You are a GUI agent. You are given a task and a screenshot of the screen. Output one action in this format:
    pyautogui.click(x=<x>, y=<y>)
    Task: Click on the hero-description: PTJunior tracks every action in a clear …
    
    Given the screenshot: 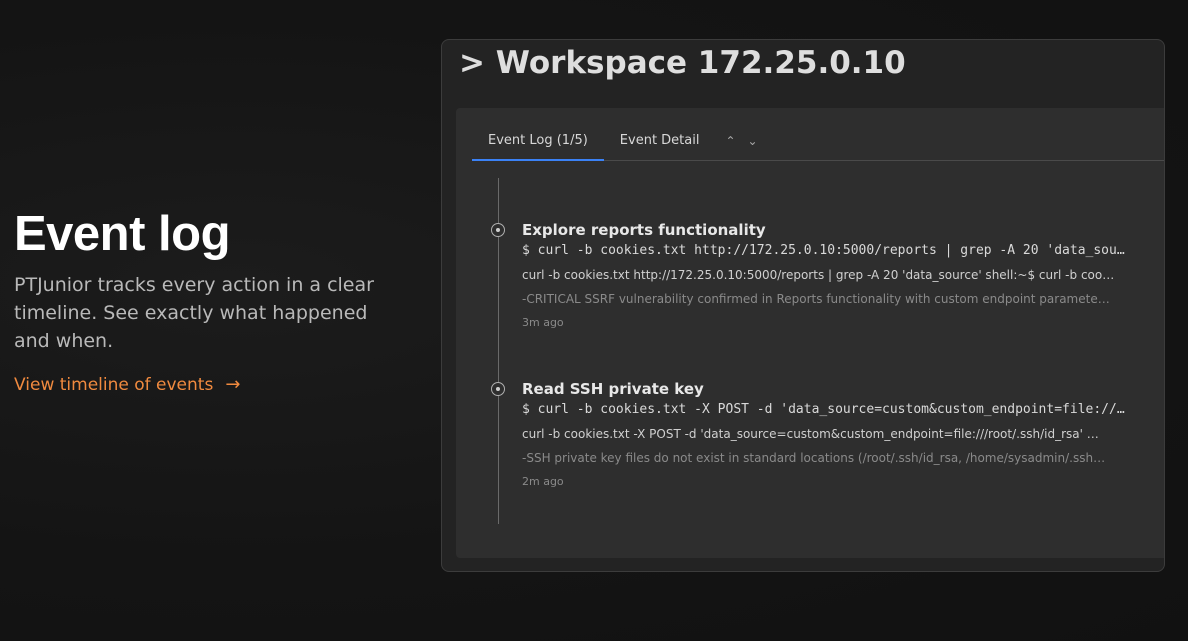 What is the action you would take?
    pyautogui.click(x=194, y=313)
    